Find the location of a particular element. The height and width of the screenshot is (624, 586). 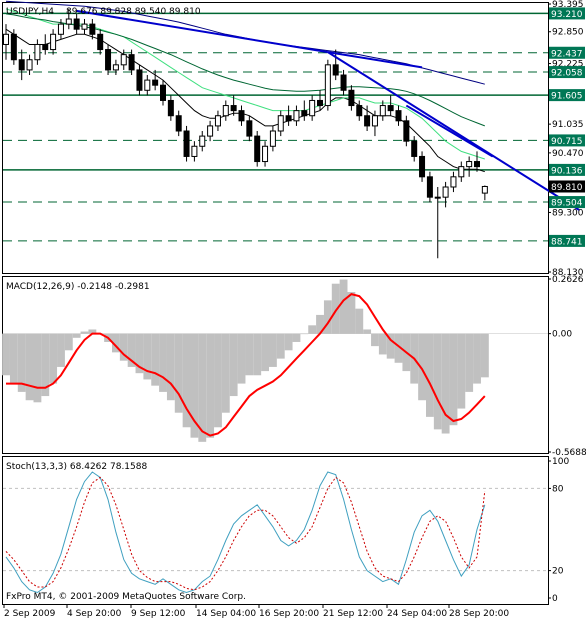

stoch-tick-label: 20 is located at coordinates (558, 572).